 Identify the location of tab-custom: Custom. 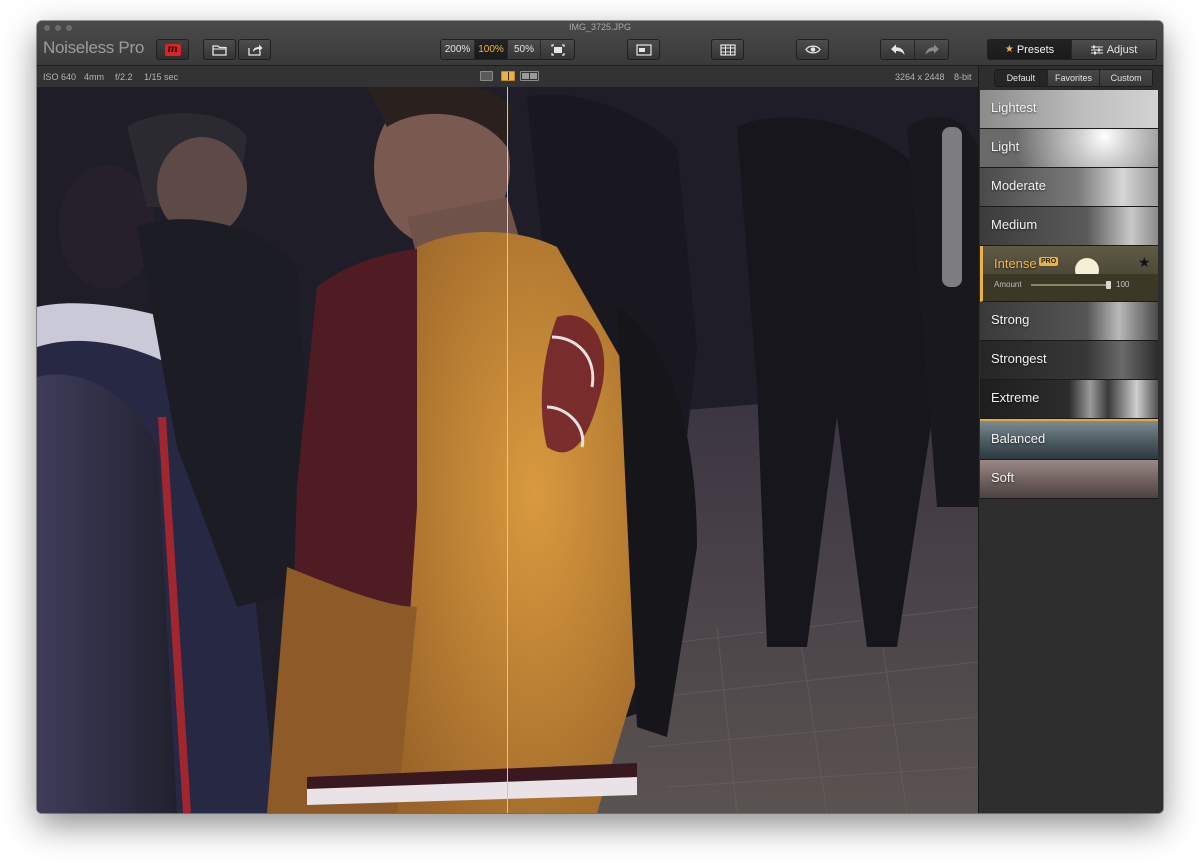
(1126, 78).